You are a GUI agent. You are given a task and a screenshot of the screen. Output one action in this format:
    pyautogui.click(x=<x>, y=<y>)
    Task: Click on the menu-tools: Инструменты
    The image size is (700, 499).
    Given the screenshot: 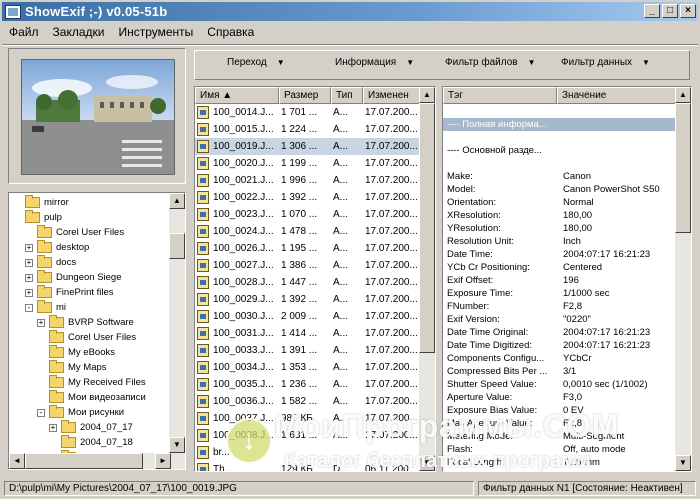 What is the action you would take?
    pyautogui.click(x=155, y=32)
    